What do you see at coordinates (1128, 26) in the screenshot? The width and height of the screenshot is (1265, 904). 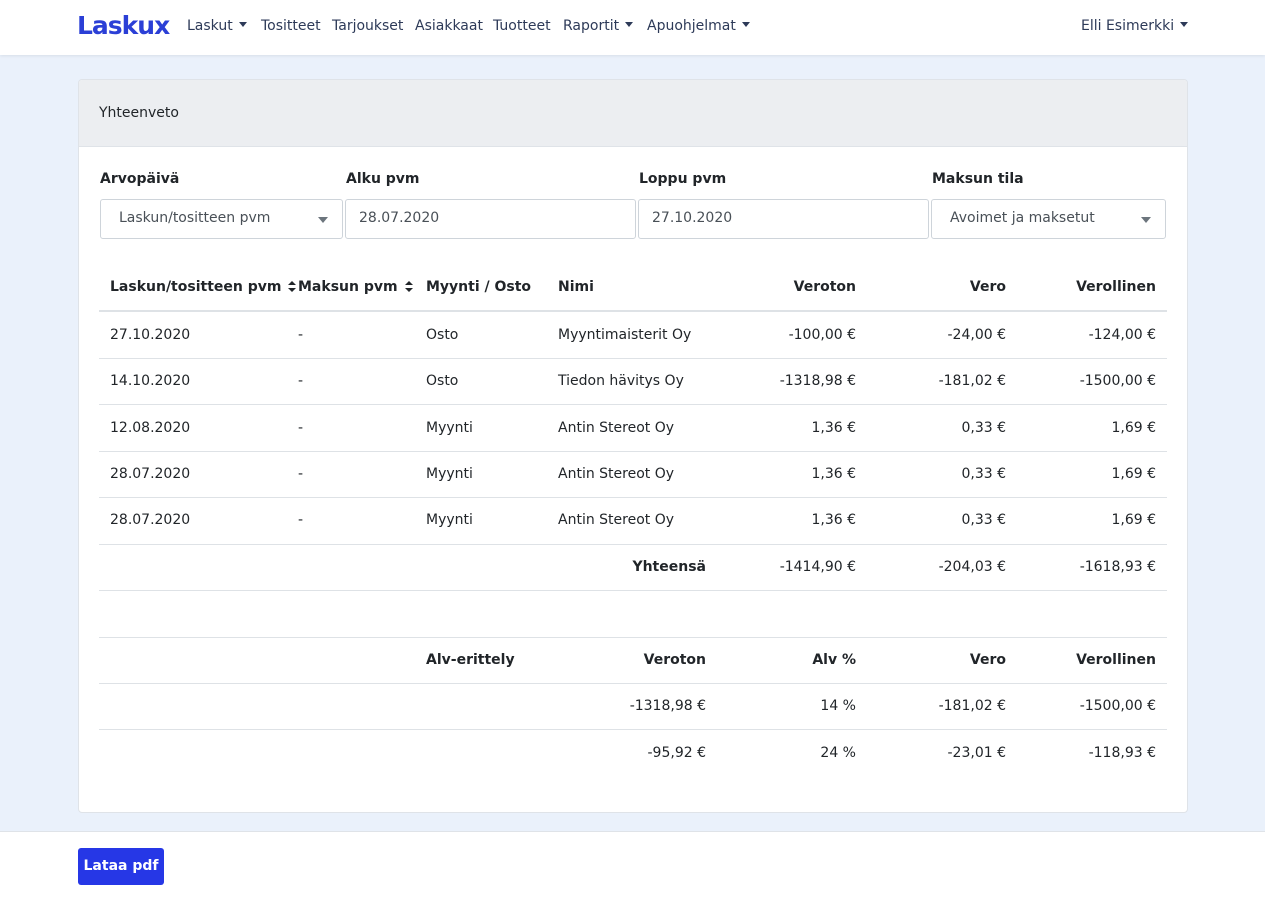 I see `user-name: Elli Esimerkki` at bounding box center [1128, 26].